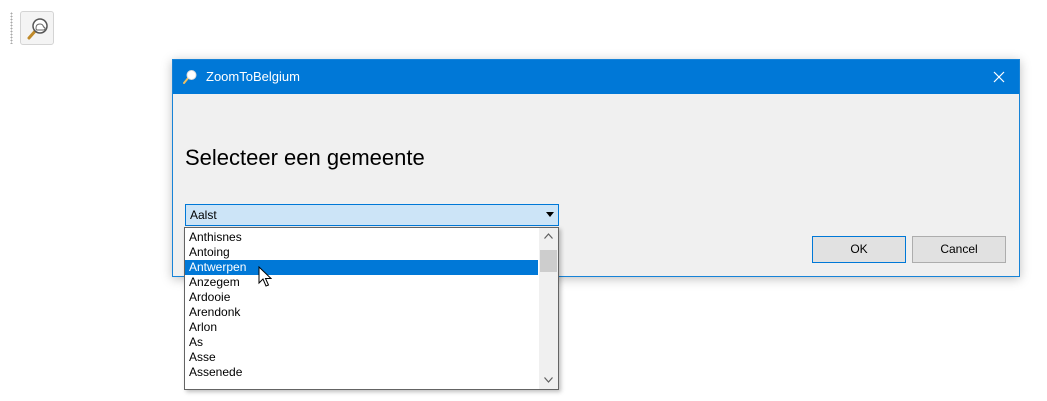 The width and height of the screenshot is (1047, 401). Describe the element at coordinates (361, 372) in the screenshot. I see `list-item: Assenede` at that location.